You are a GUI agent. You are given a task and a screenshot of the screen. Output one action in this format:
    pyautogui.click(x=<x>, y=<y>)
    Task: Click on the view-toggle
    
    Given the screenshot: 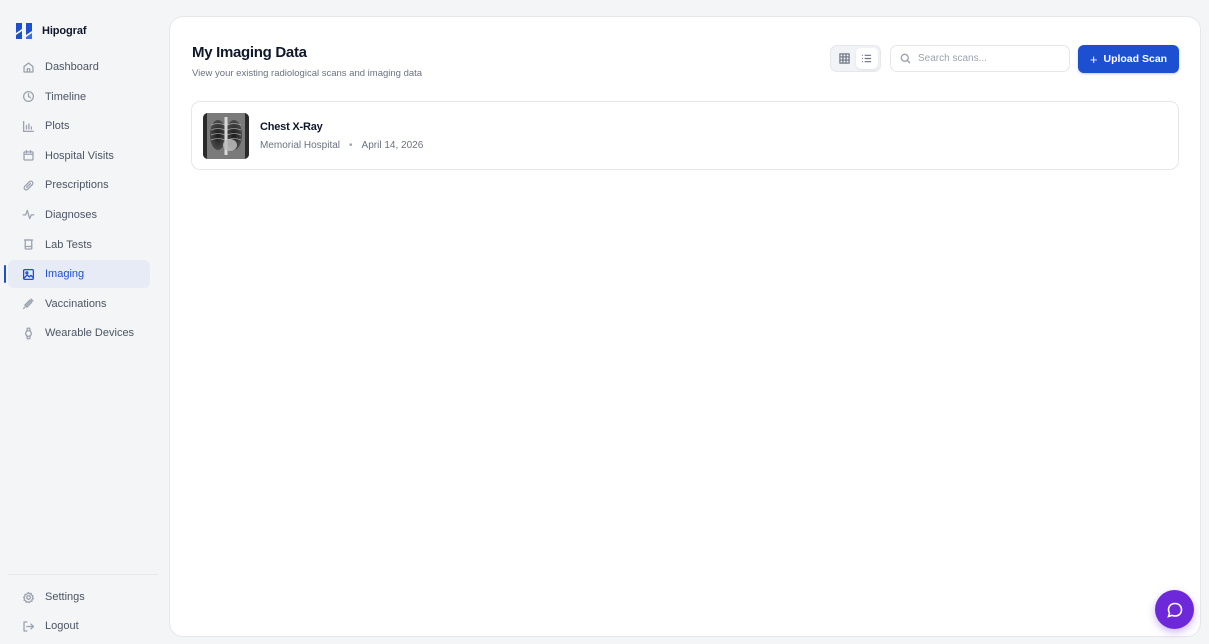 What is the action you would take?
    pyautogui.click(x=855, y=58)
    